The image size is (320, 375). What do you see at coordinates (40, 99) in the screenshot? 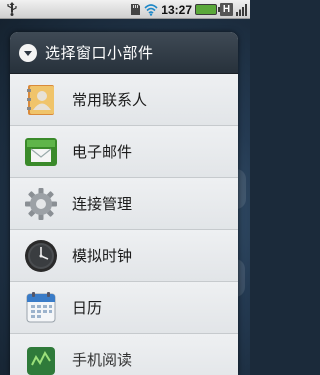
I see `contacts-icon` at bounding box center [40, 99].